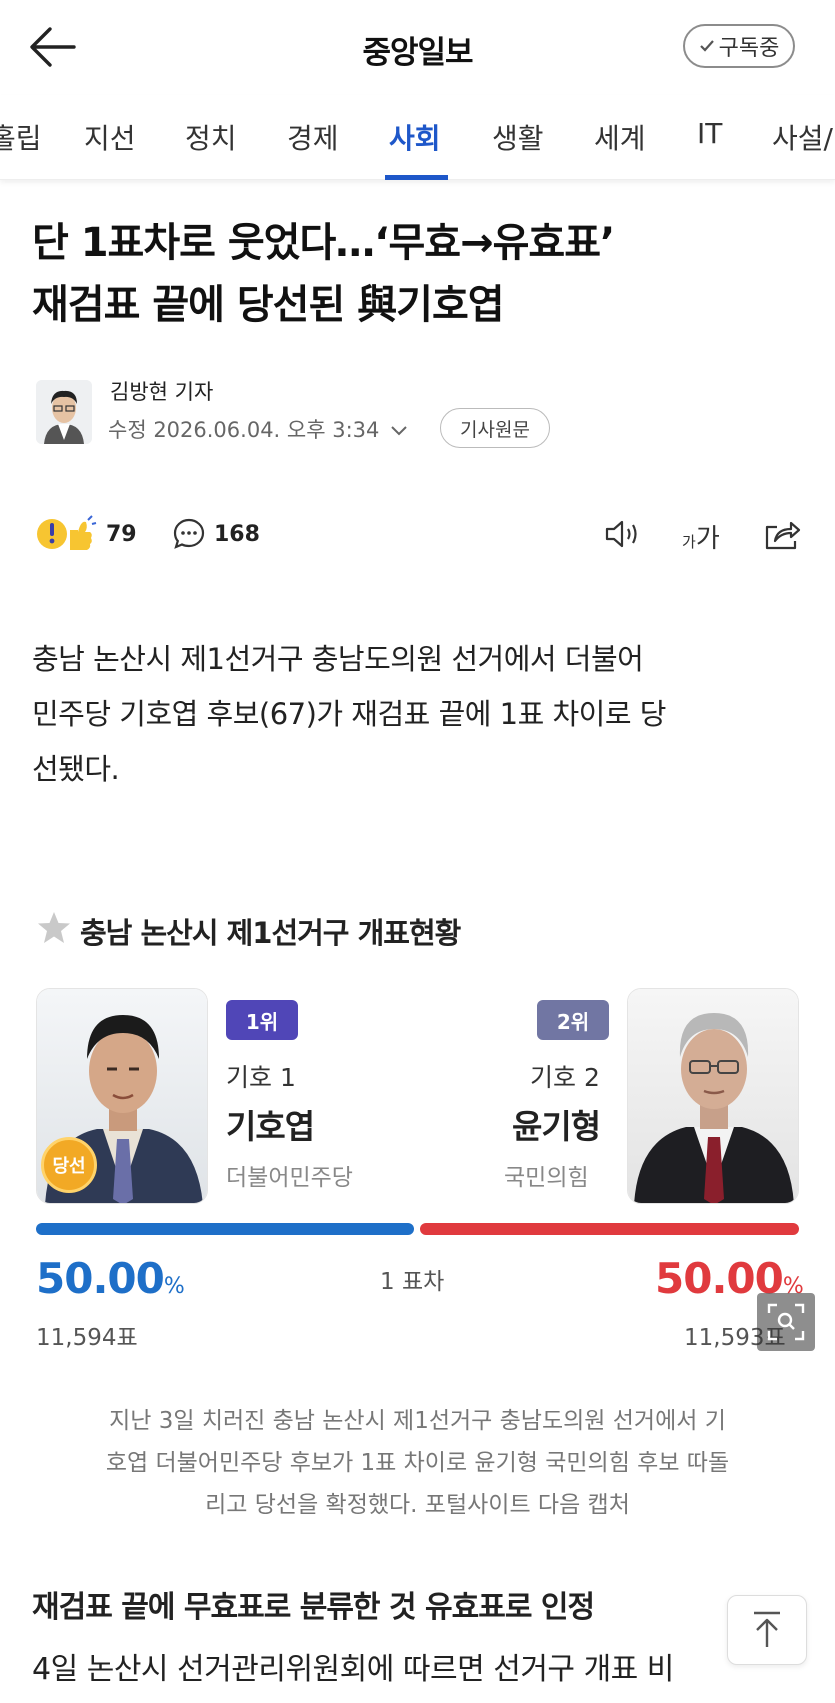 The image size is (835, 1703). I want to click on article-headline: 단 1표차로 웃었다…‘무효→유효표’ 재검표 끝에 당선된 與기호엽, so click(422, 274).